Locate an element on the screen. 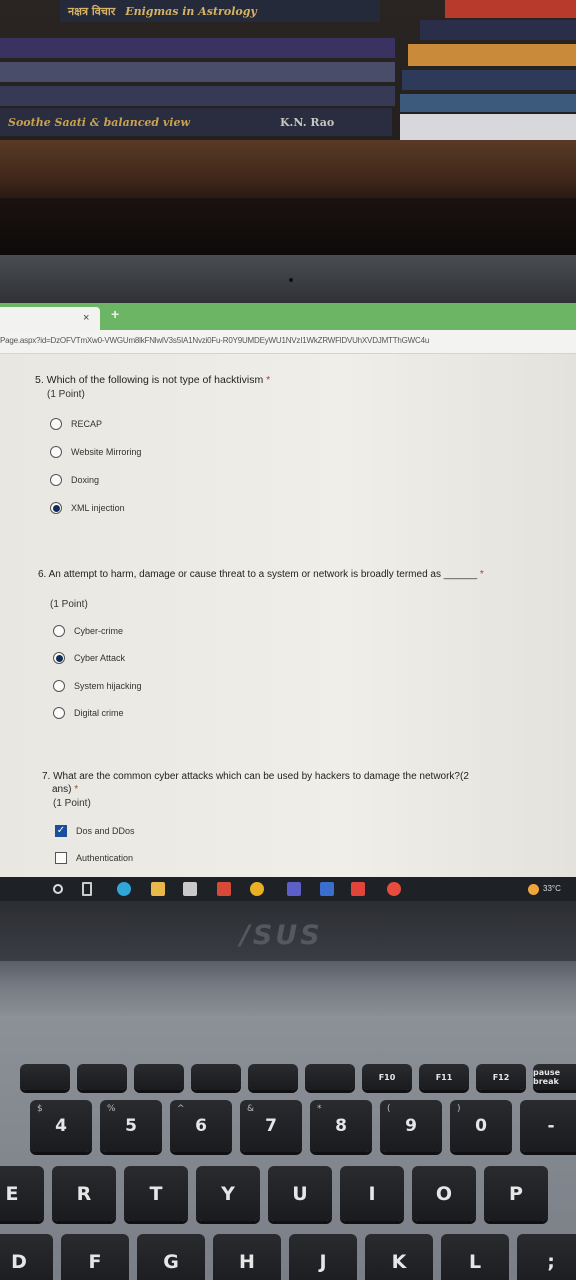 The image size is (576, 1280). key-shift-label: & is located at coordinates (251, 1109).